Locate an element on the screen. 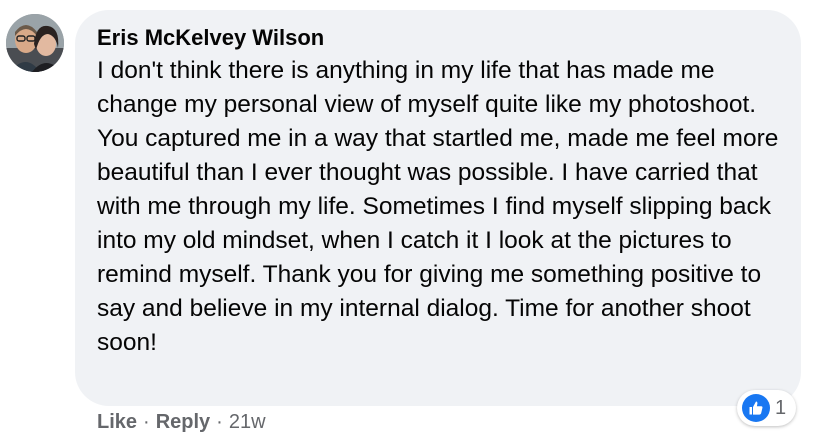  avatar is located at coordinates (35, 43).